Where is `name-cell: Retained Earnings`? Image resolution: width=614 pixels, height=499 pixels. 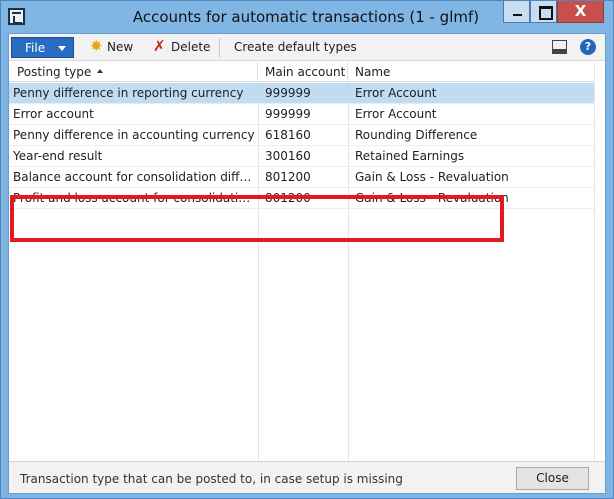 name-cell: Retained Earnings is located at coordinates (410, 156).